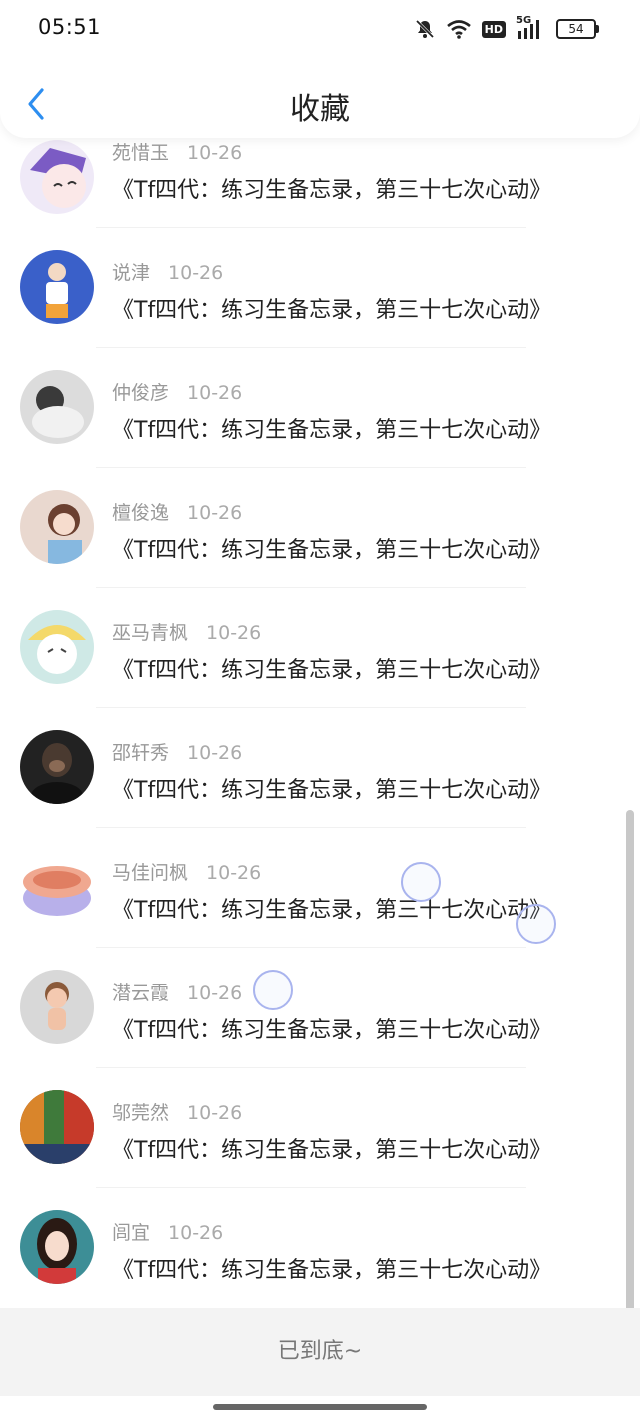 The image size is (640, 1422). What do you see at coordinates (424, 29) in the screenshot?
I see `mute-bell-icon` at bounding box center [424, 29].